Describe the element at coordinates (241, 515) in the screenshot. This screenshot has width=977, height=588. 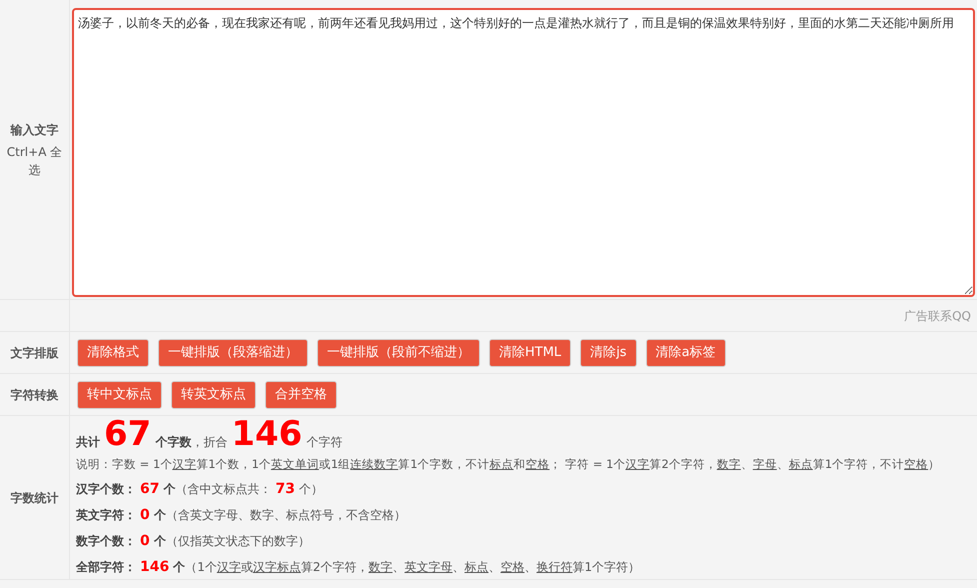
I see `stat-line: 英文字符： 0 个（含英文字母、数字、标点符号，不含空格）` at that location.